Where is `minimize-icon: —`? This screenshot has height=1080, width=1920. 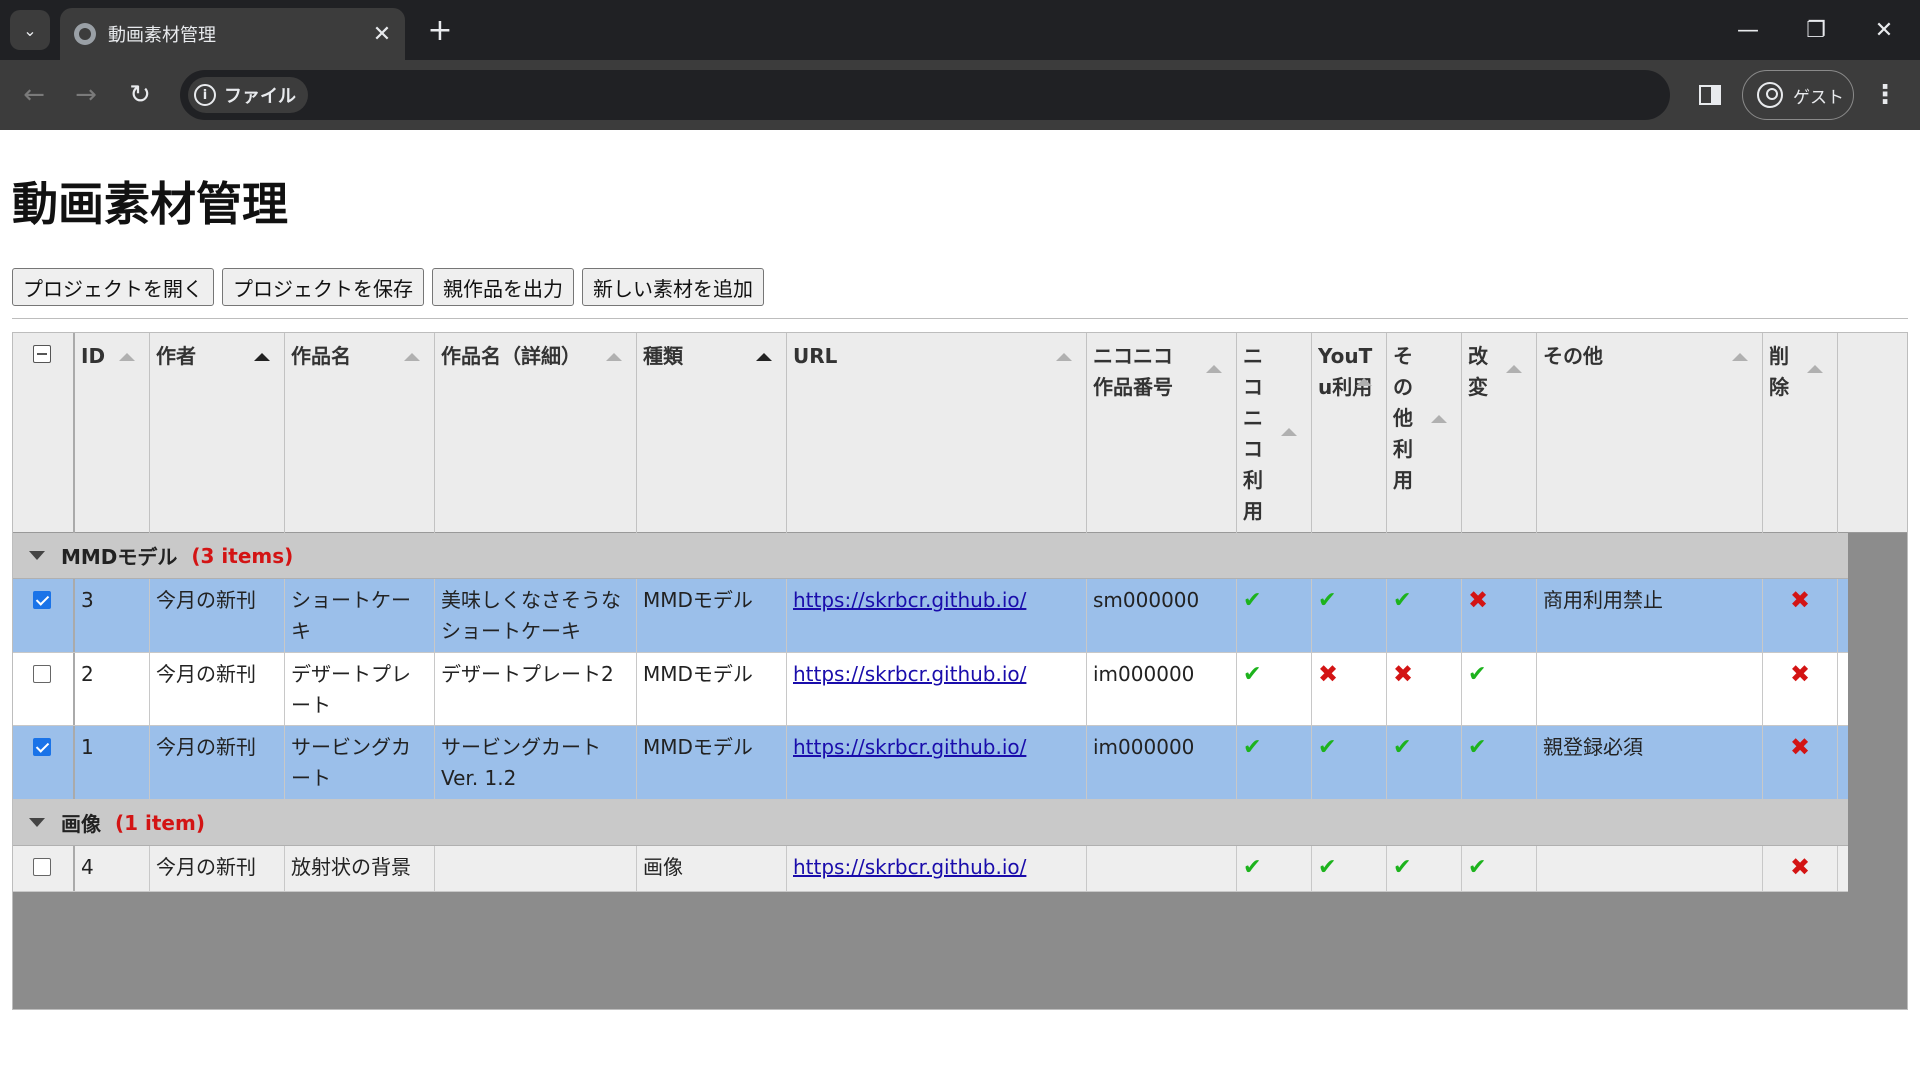
minimize-icon: — is located at coordinates (1748, 30).